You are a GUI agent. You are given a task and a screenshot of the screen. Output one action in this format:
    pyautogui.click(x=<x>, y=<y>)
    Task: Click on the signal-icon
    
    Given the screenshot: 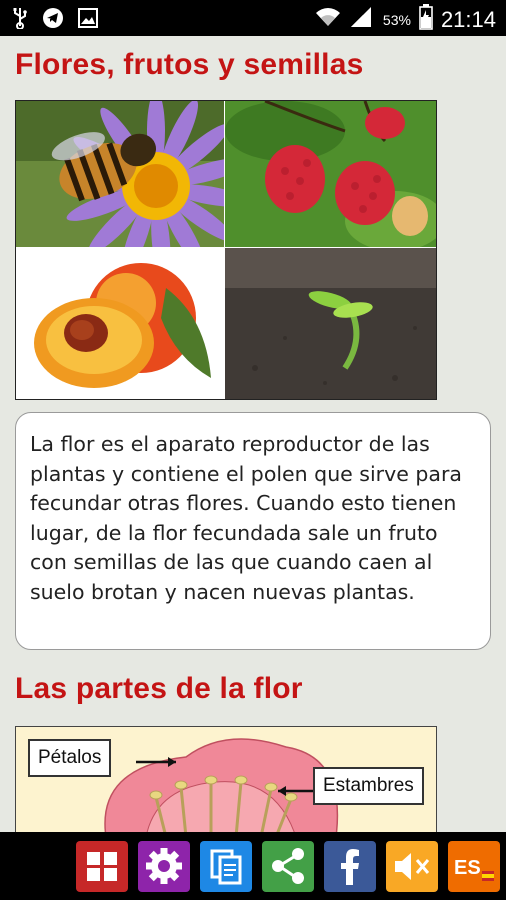 What is the action you would take?
    pyautogui.click(x=362, y=19)
    